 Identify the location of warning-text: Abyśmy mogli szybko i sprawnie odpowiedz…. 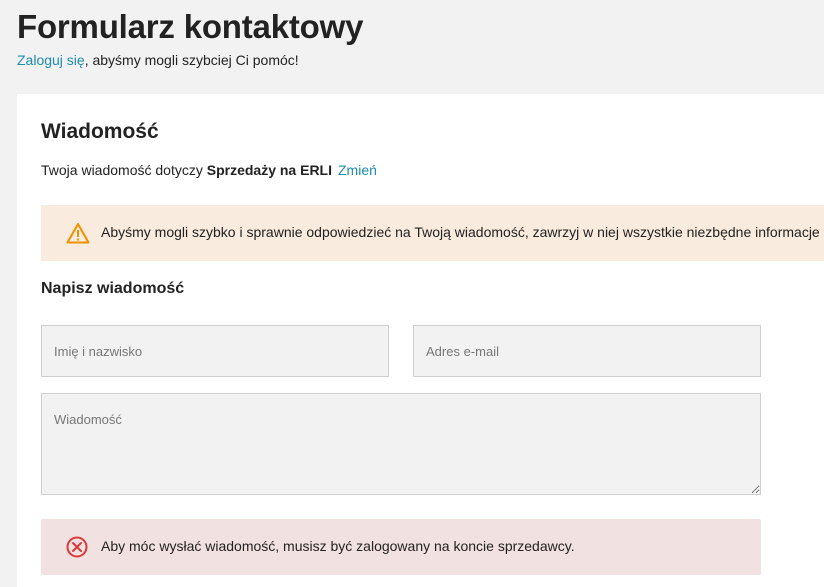
(460, 232).